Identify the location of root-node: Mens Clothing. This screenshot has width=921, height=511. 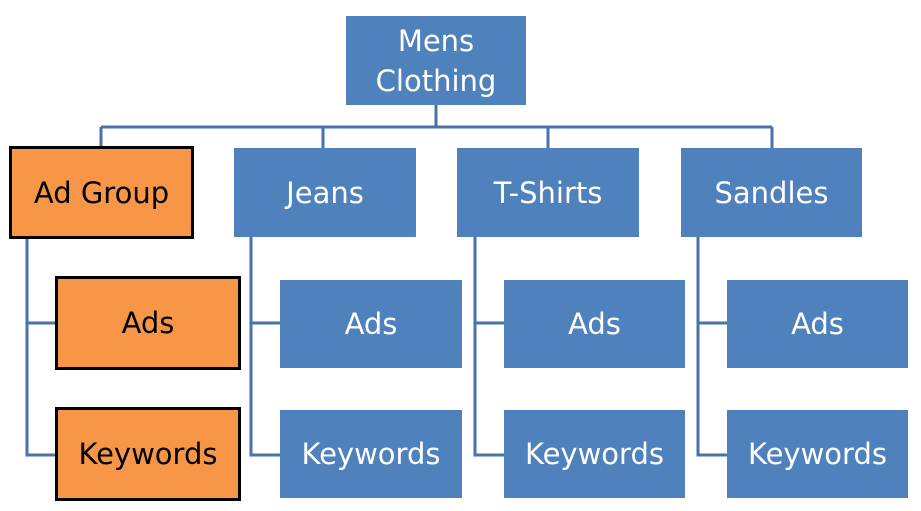
(436, 60).